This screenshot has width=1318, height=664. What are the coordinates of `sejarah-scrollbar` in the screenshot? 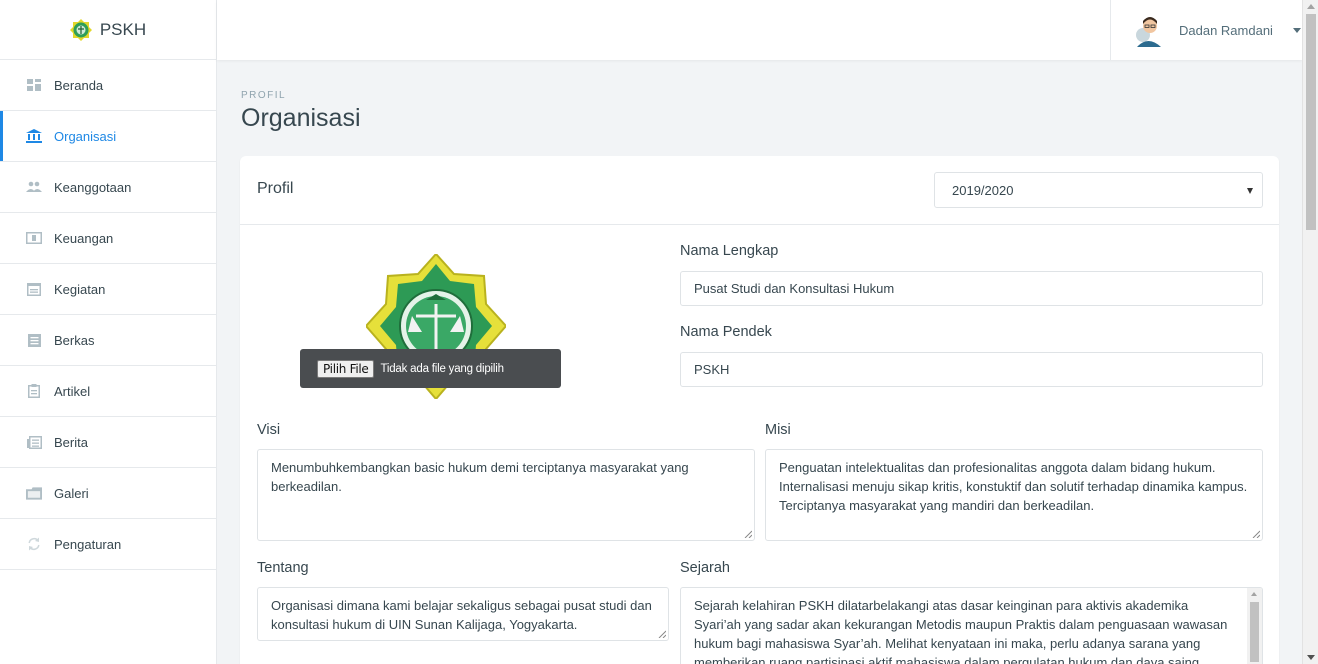 It's located at (1254, 626).